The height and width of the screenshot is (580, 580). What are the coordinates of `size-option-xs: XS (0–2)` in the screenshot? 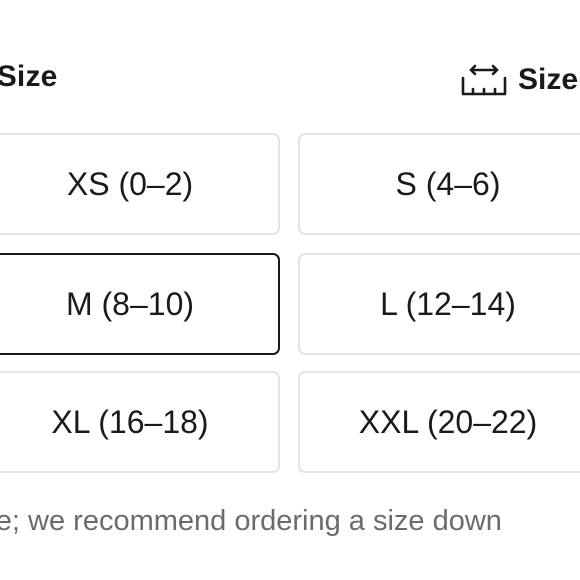 It's located at (140, 184).